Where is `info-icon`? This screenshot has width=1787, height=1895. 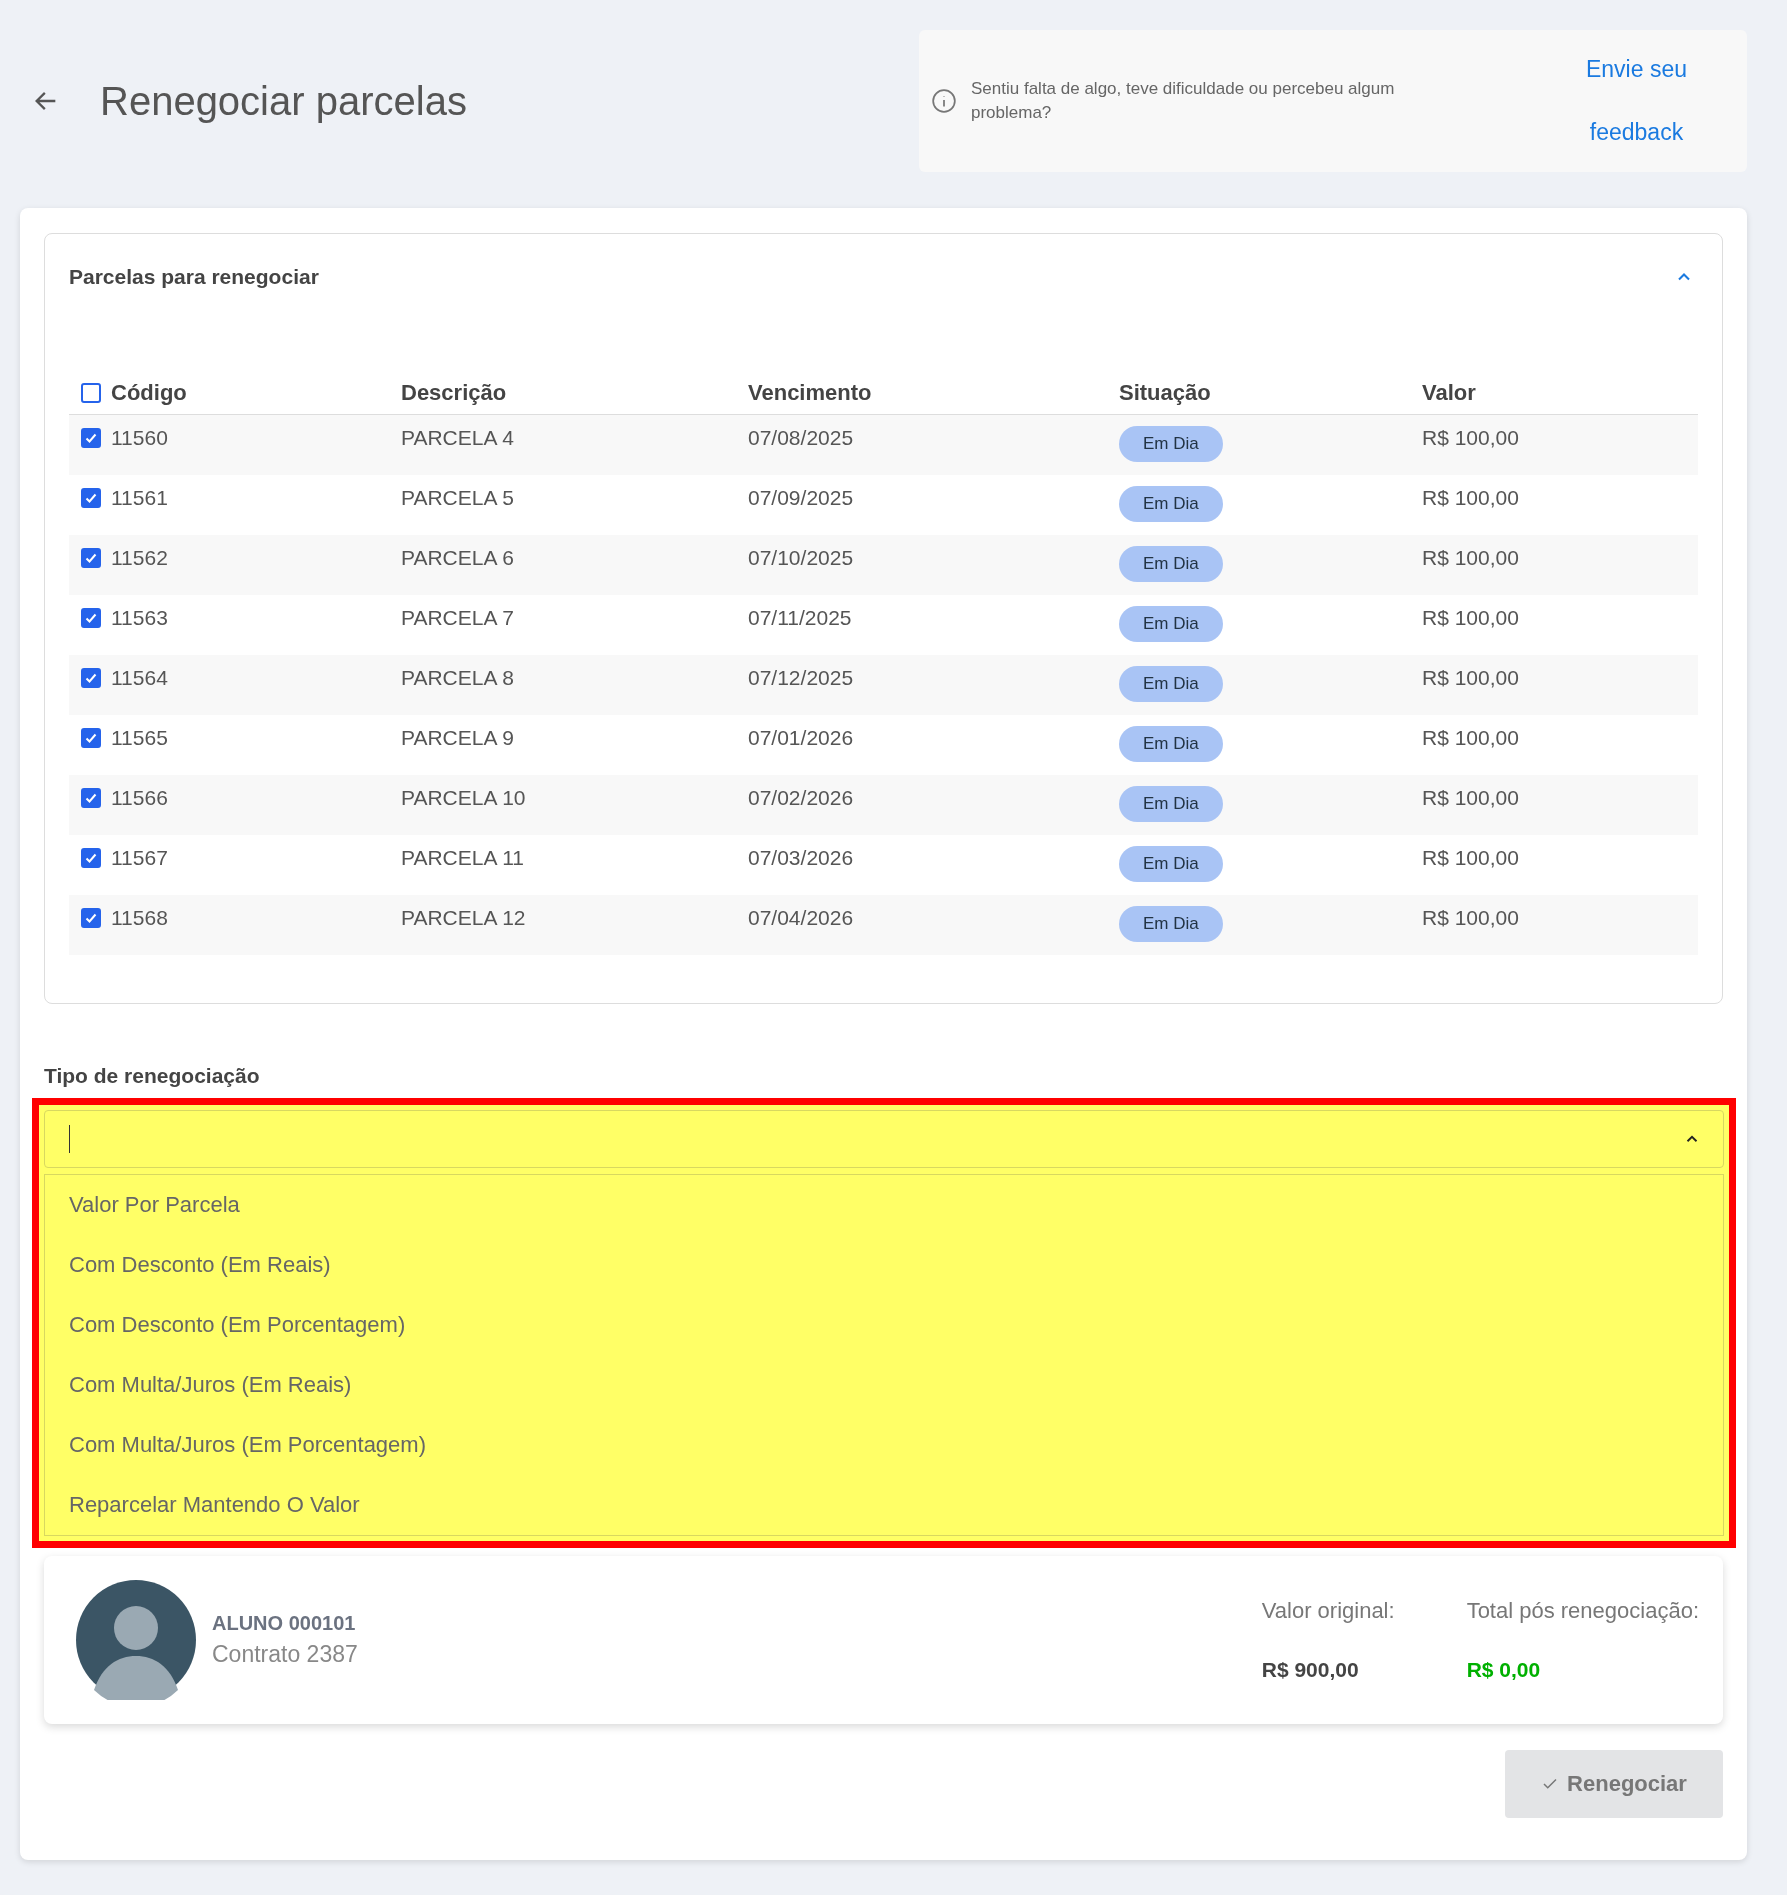 info-icon is located at coordinates (944, 101).